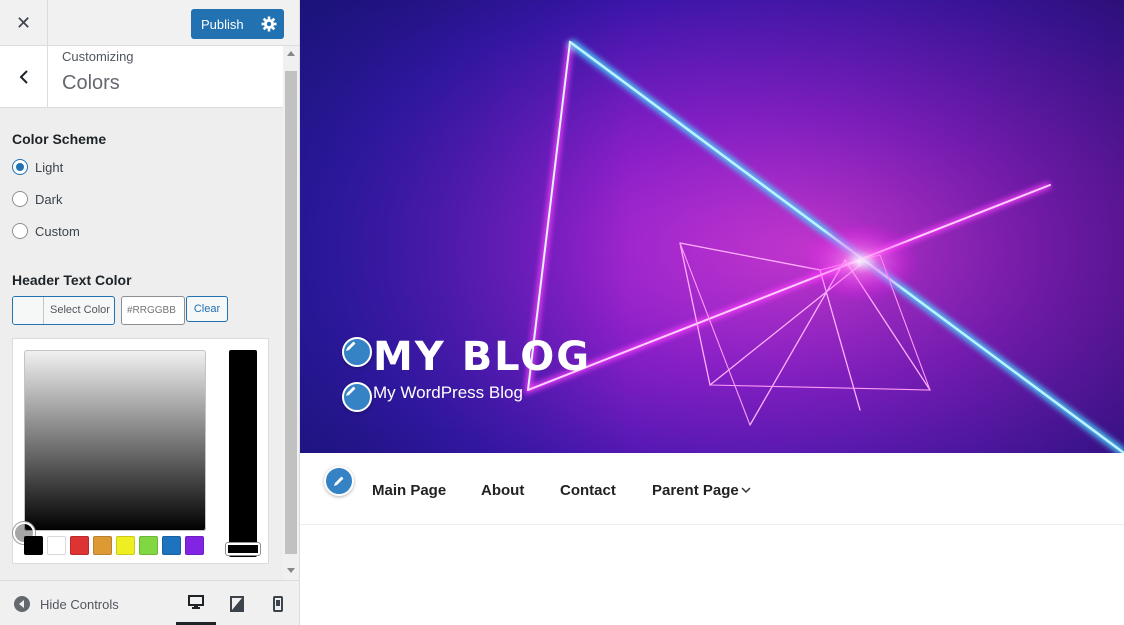  Describe the element at coordinates (502, 490) in the screenshot. I see `menu-item-about: About` at that location.